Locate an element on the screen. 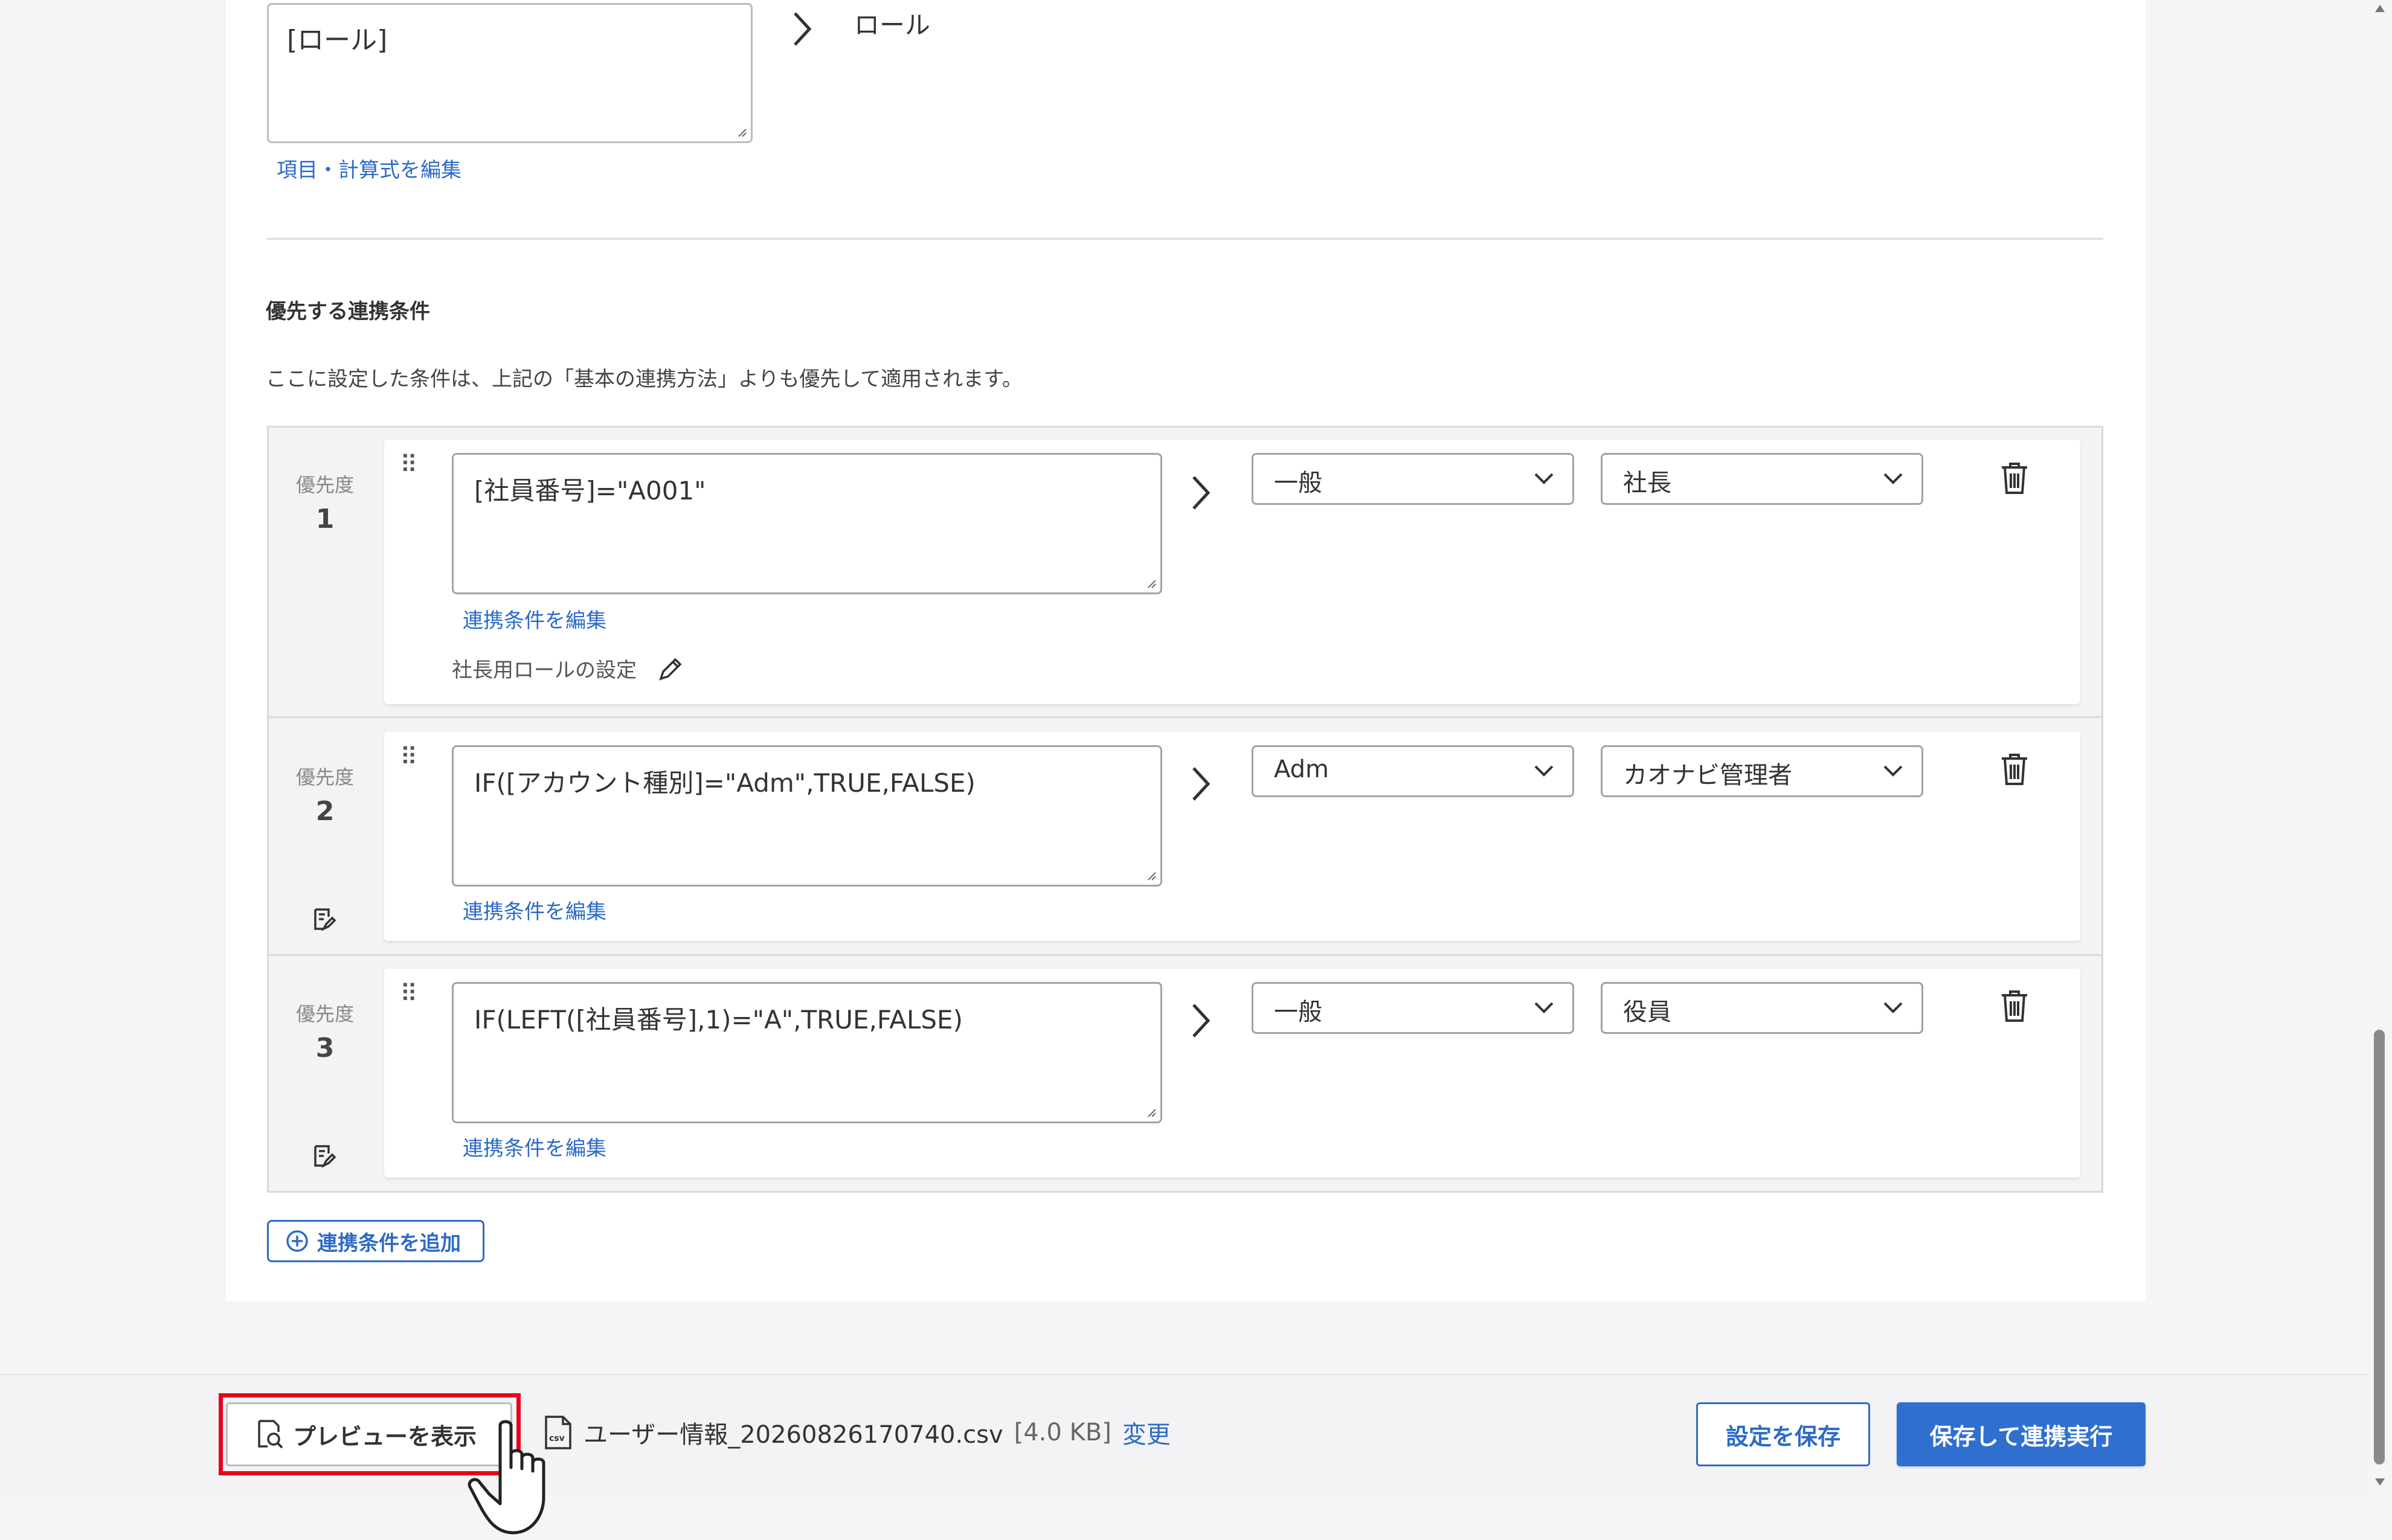 The width and height of the screenshot is (2392, 1540). select-value: 役員 is located at coordinates (1647, 1012).